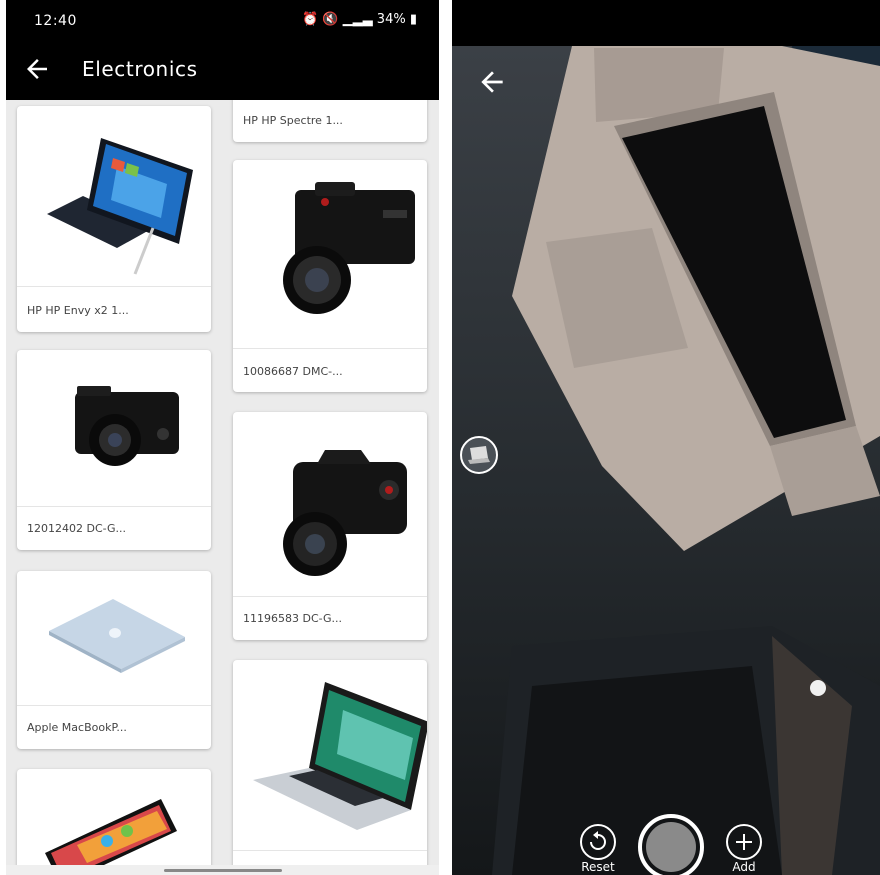 The height and width of the screenshot is (875, 880). I want to click on battery-icon: ▮, so click(413, 19).